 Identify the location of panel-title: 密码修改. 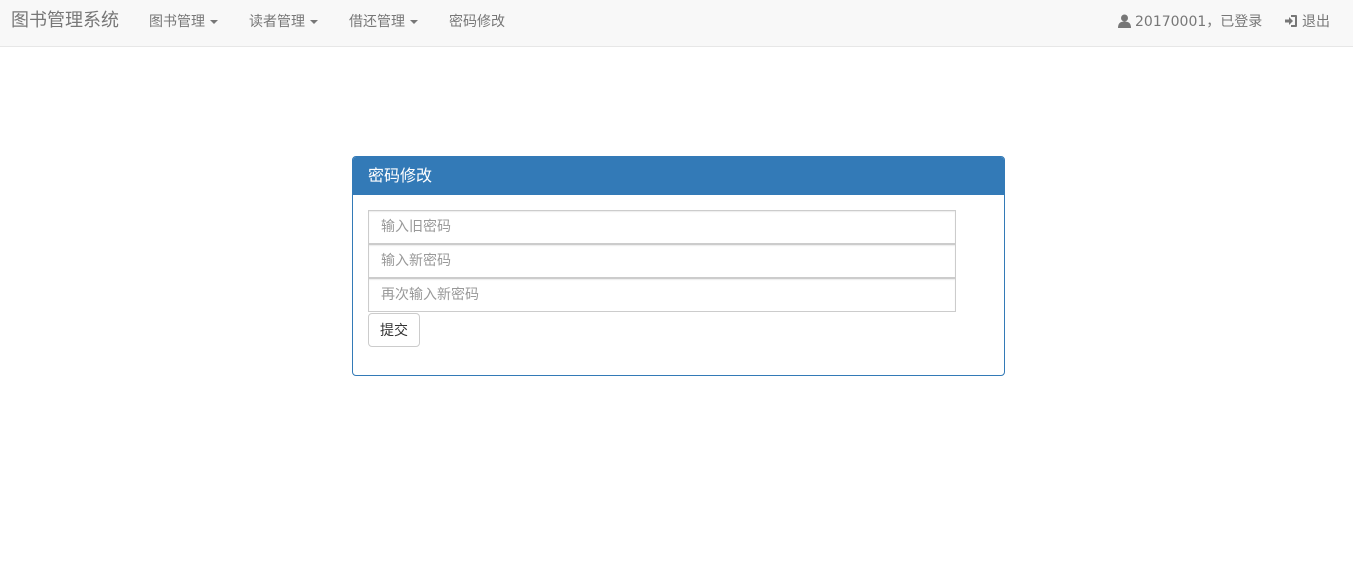
(678, 176).